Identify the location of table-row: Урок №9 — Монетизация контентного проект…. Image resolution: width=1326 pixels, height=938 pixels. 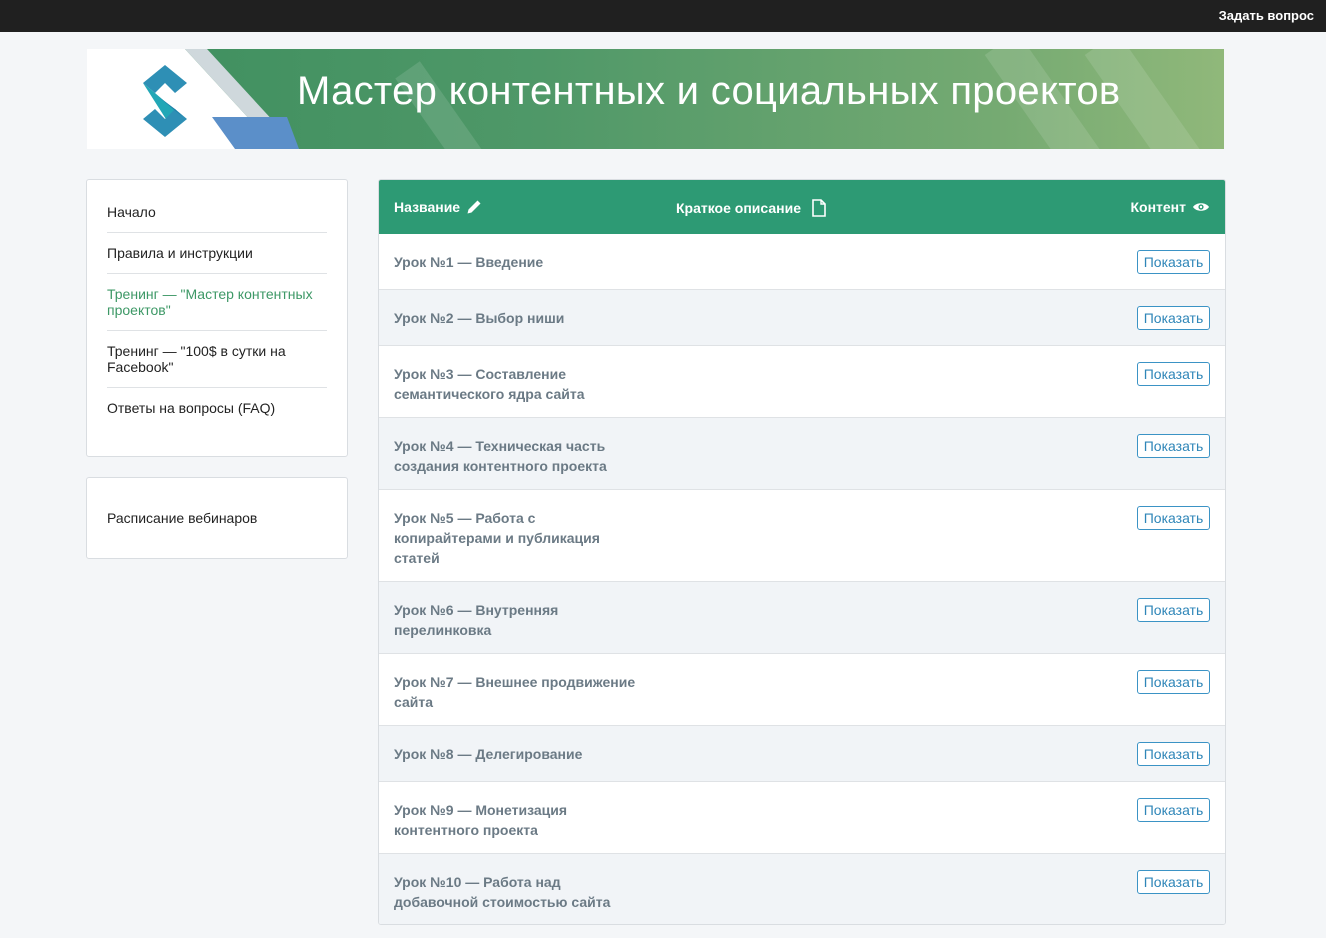
(802, 818).